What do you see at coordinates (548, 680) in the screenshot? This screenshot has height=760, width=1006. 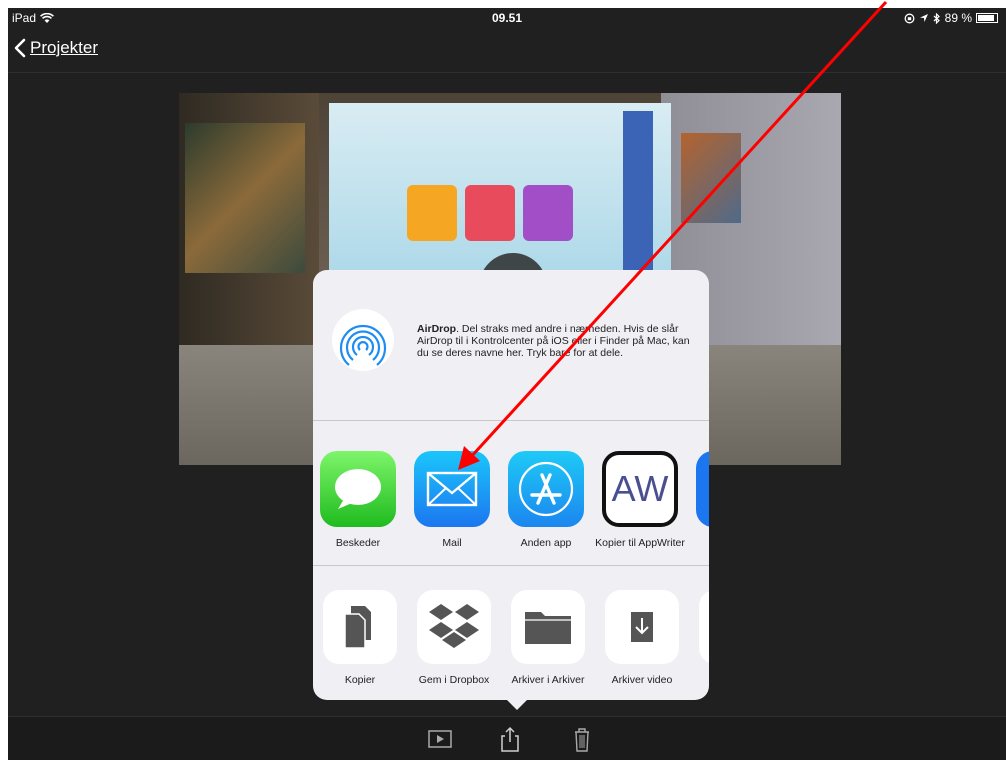 I see `action-label: Arkiver i Arkiver` at bounding box center [548, 680].